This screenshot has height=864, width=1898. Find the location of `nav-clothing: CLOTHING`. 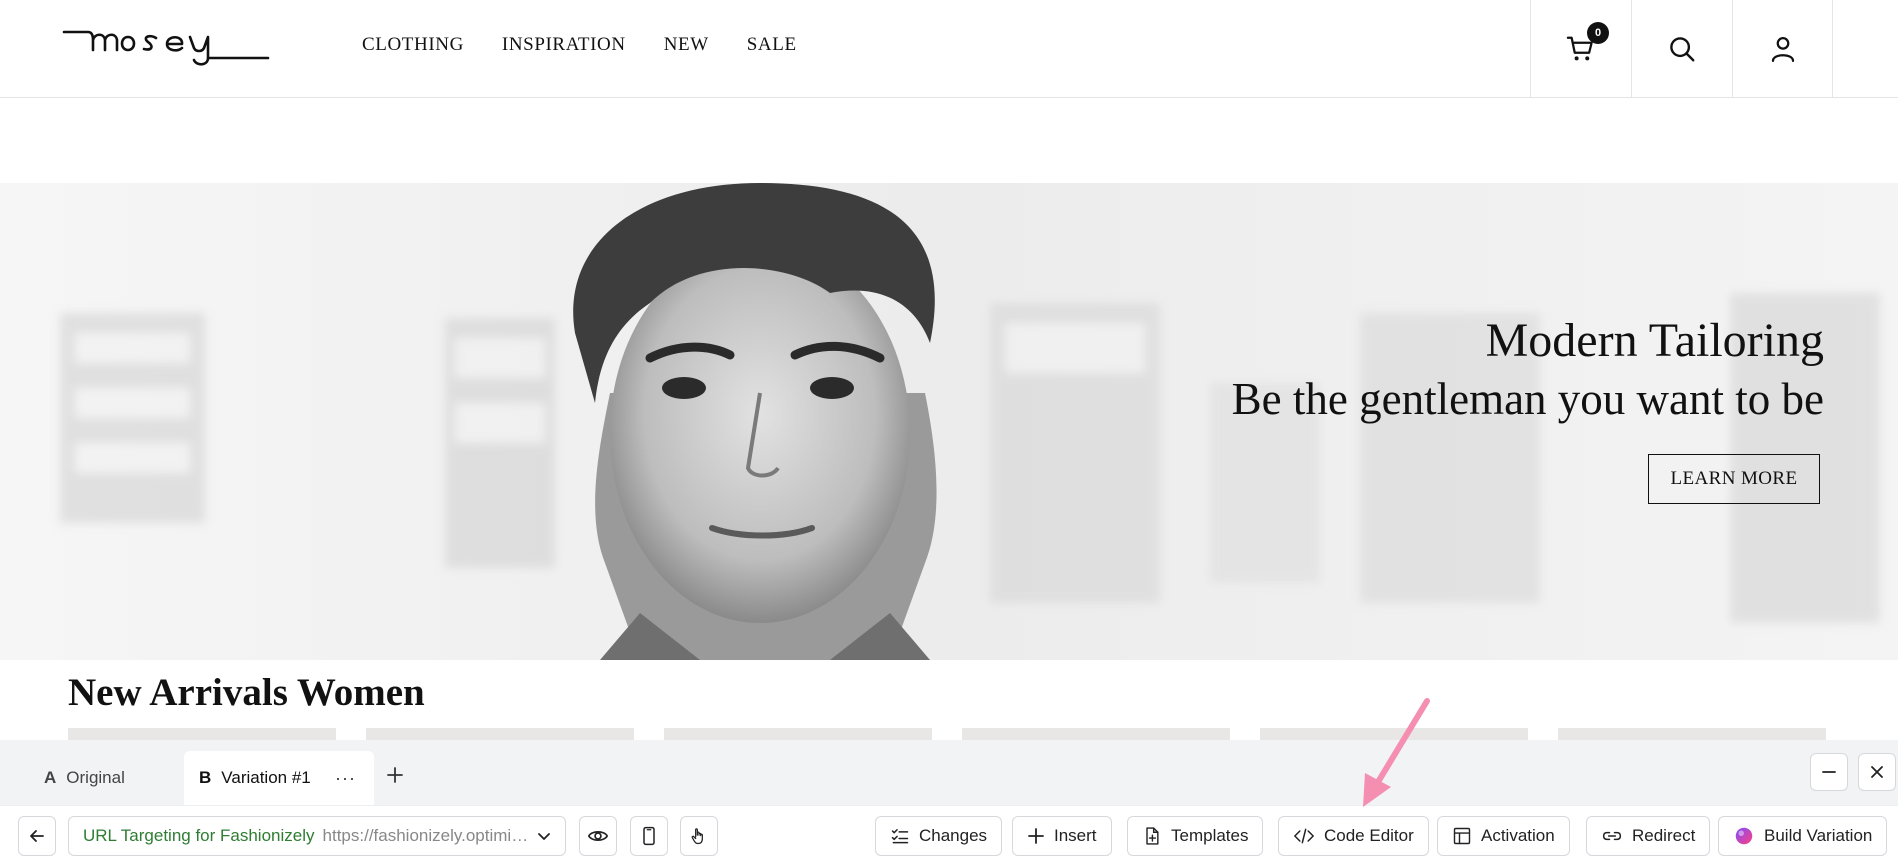

nav-clothing: CLOTHING is located at coordinates (413, 45).